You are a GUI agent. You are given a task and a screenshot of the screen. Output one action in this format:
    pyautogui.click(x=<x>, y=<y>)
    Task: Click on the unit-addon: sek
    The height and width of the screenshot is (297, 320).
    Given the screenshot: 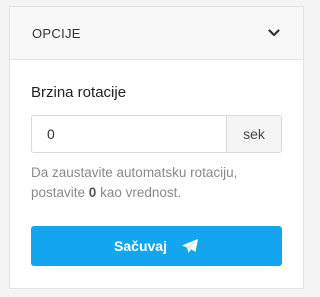 What is the action you would take?
    pyautogui.click(x=253, y=134)
    